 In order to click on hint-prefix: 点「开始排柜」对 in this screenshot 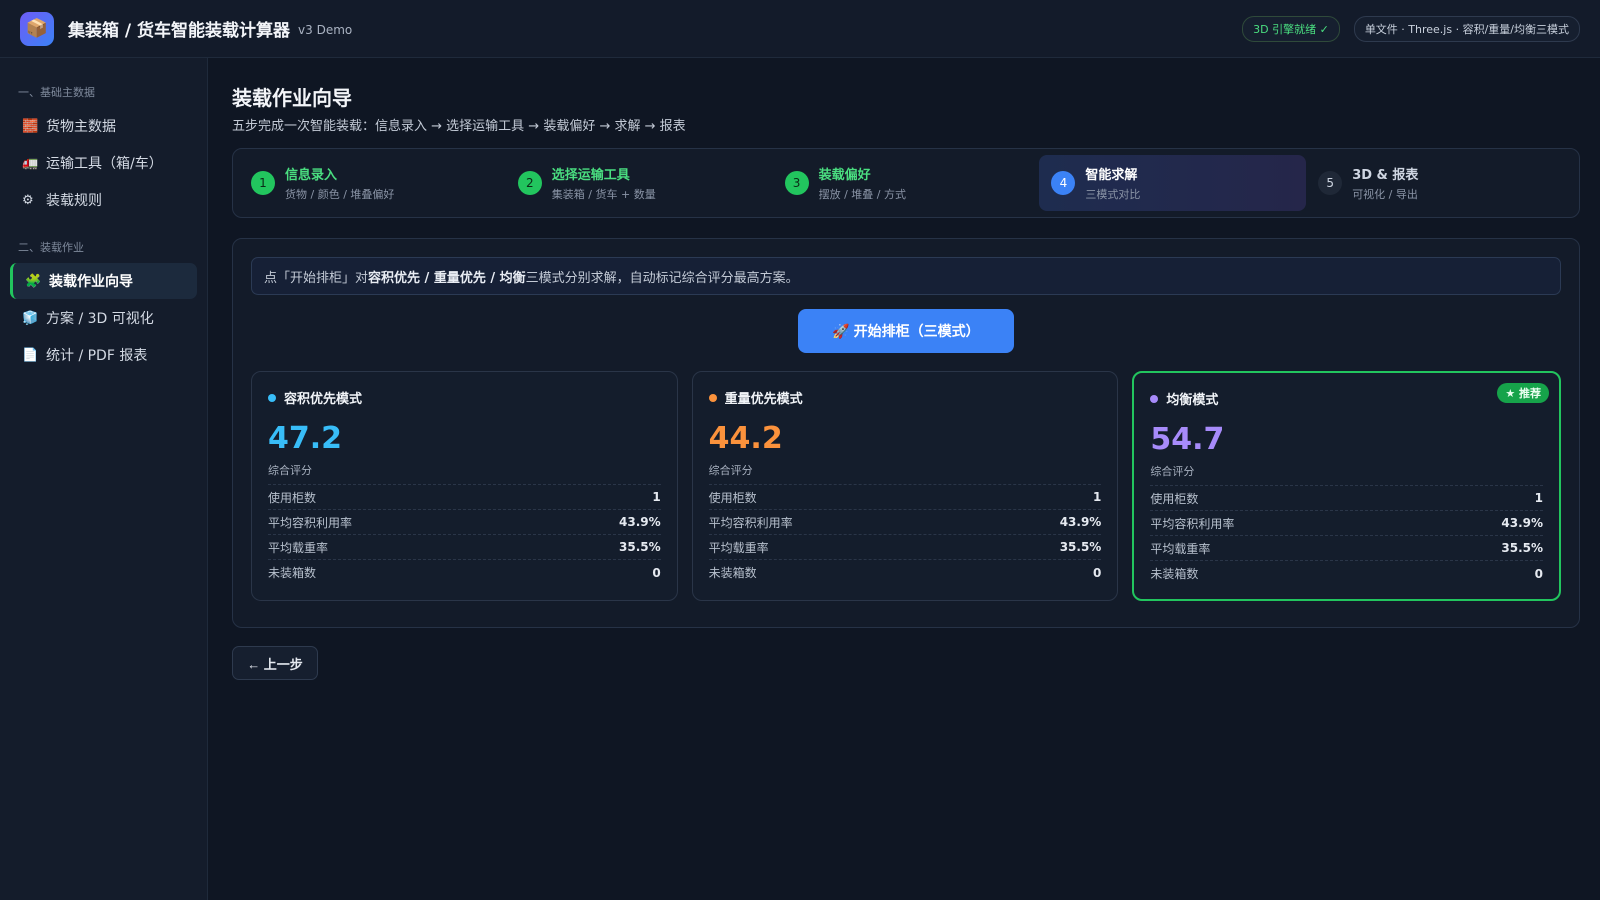, I will do `click(316, 278)`.